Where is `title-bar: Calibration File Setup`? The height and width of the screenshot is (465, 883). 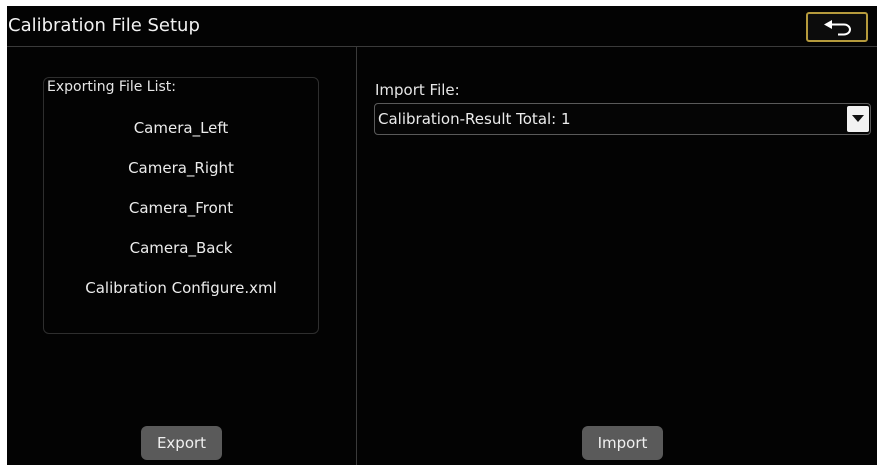 title-bar: Calibration File Setup is located at coordinates (442, 26).